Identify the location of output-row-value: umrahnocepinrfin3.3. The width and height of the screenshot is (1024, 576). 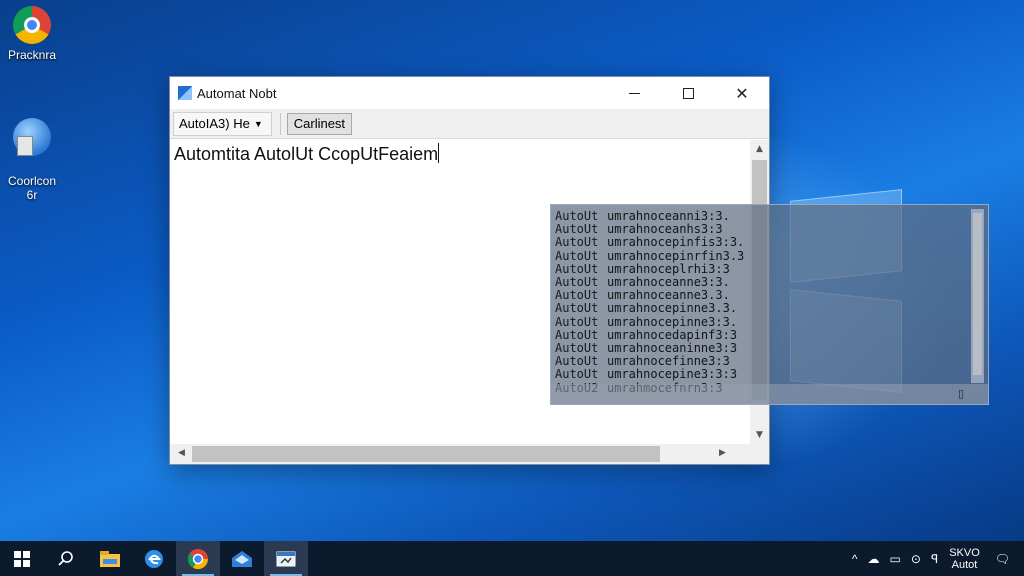
(676, 255).